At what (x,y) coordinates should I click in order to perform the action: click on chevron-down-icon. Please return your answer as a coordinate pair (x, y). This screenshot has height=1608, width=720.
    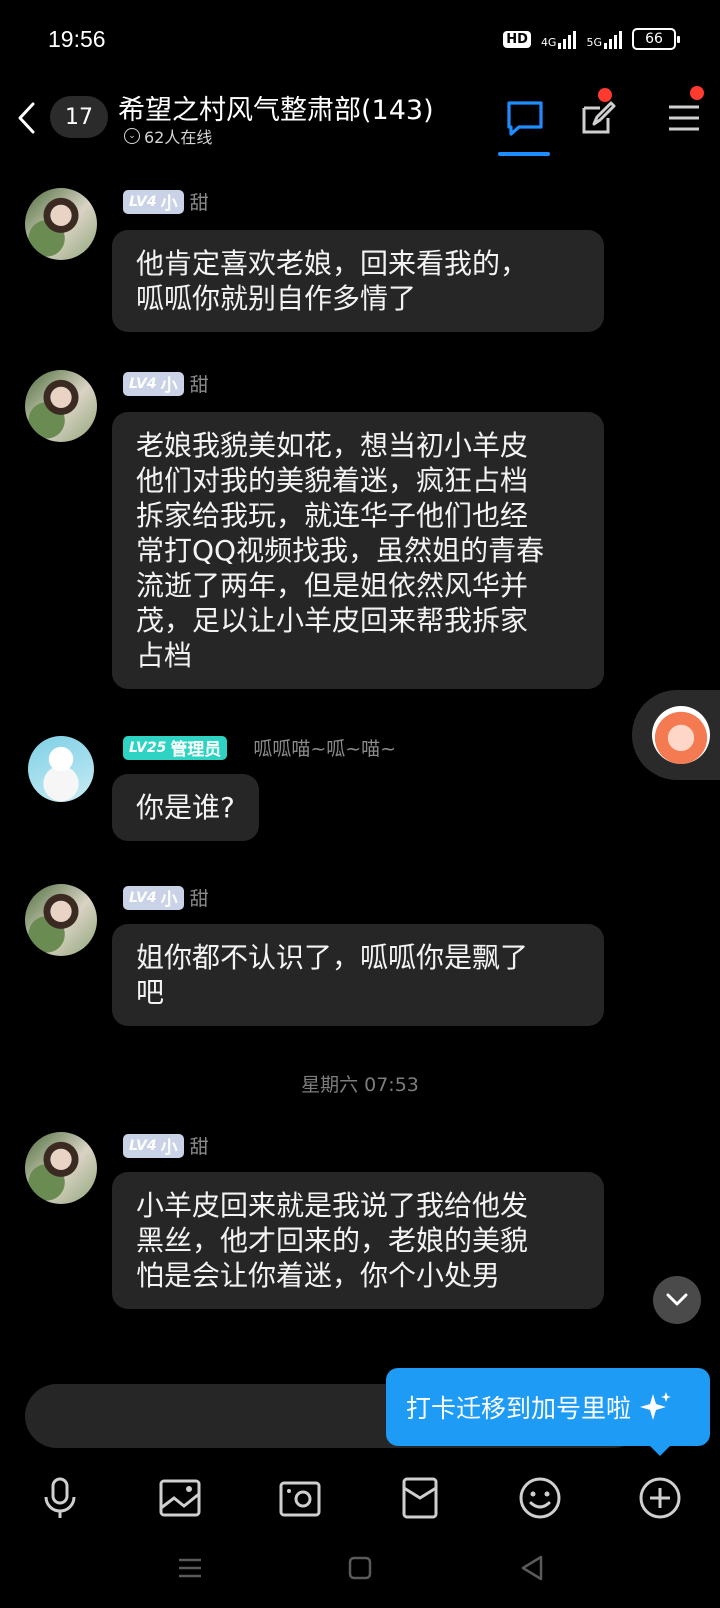
    Looking at the image, I should click on (677, 1299).